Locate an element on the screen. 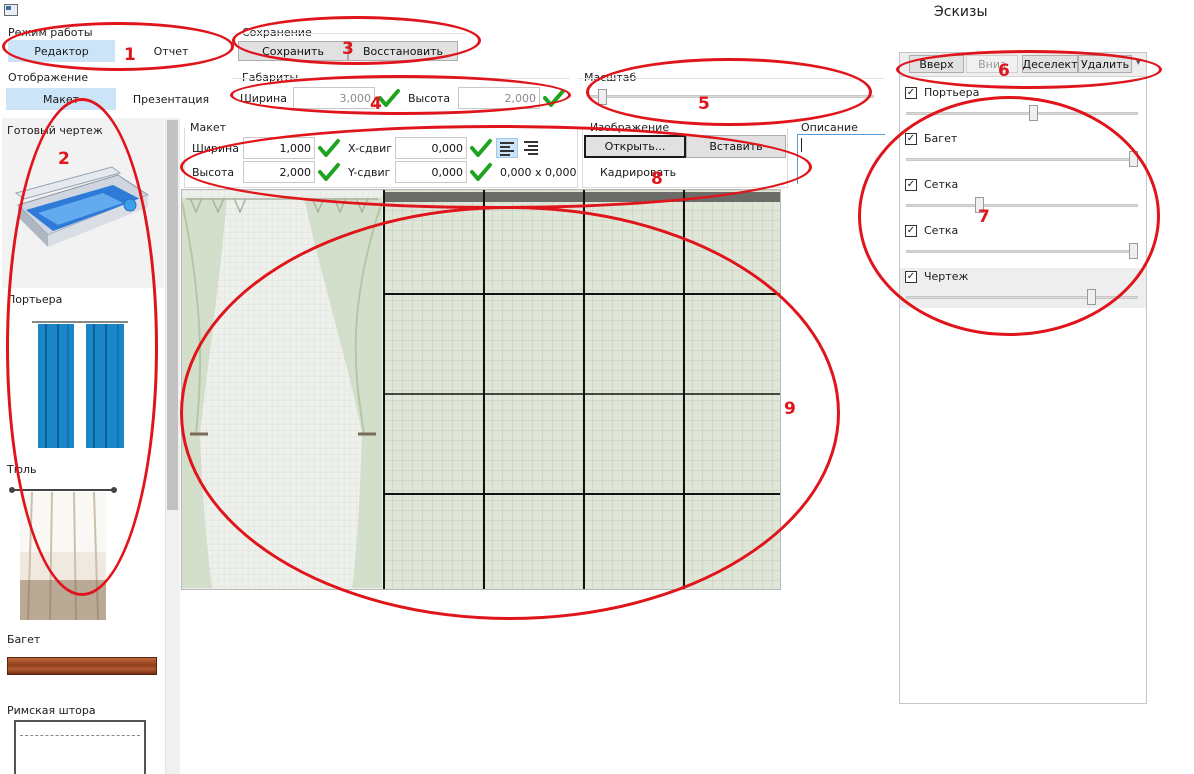 The height and width of the screenshot is (774, 1194). layout-x-shift-field: 0,000 is located at coordinates (431, 148).